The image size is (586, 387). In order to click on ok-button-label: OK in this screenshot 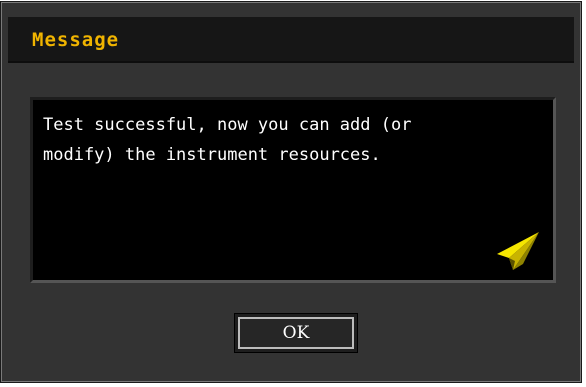, I will do `click(296, 333)`.